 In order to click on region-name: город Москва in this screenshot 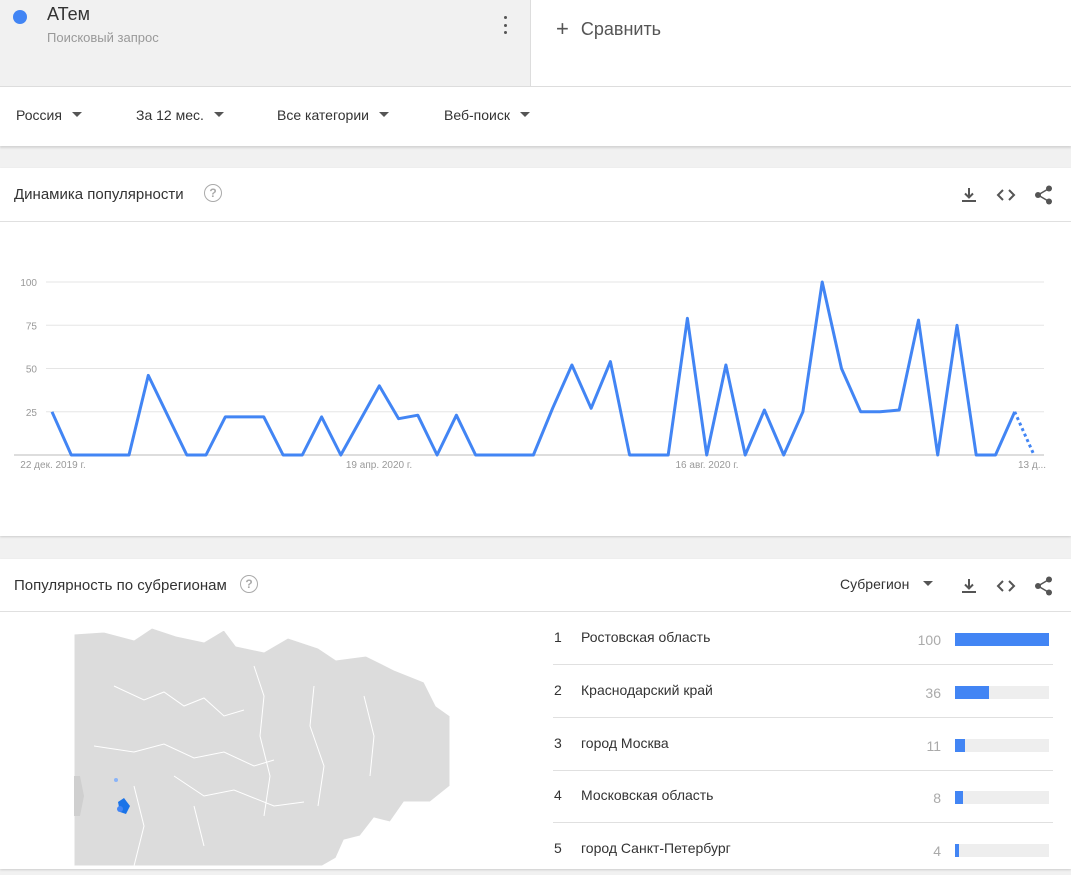, I will do `click(625, 743)`.